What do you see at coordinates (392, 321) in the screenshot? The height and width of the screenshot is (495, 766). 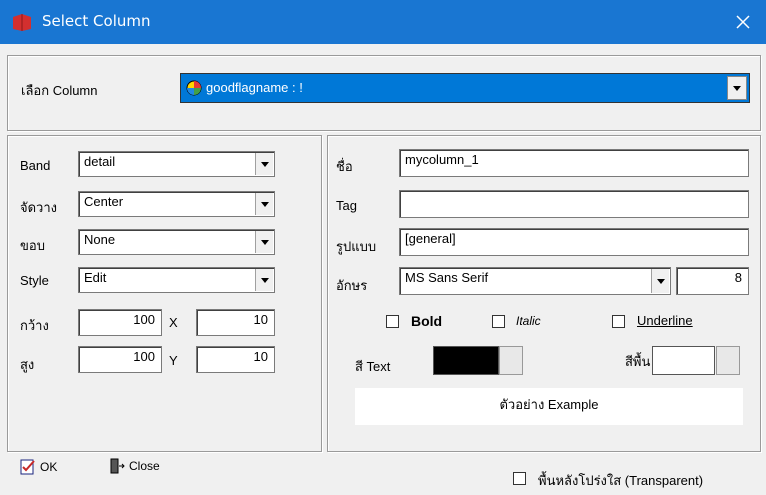 I see `bold-checkbox` at bounding box center [392, 321].